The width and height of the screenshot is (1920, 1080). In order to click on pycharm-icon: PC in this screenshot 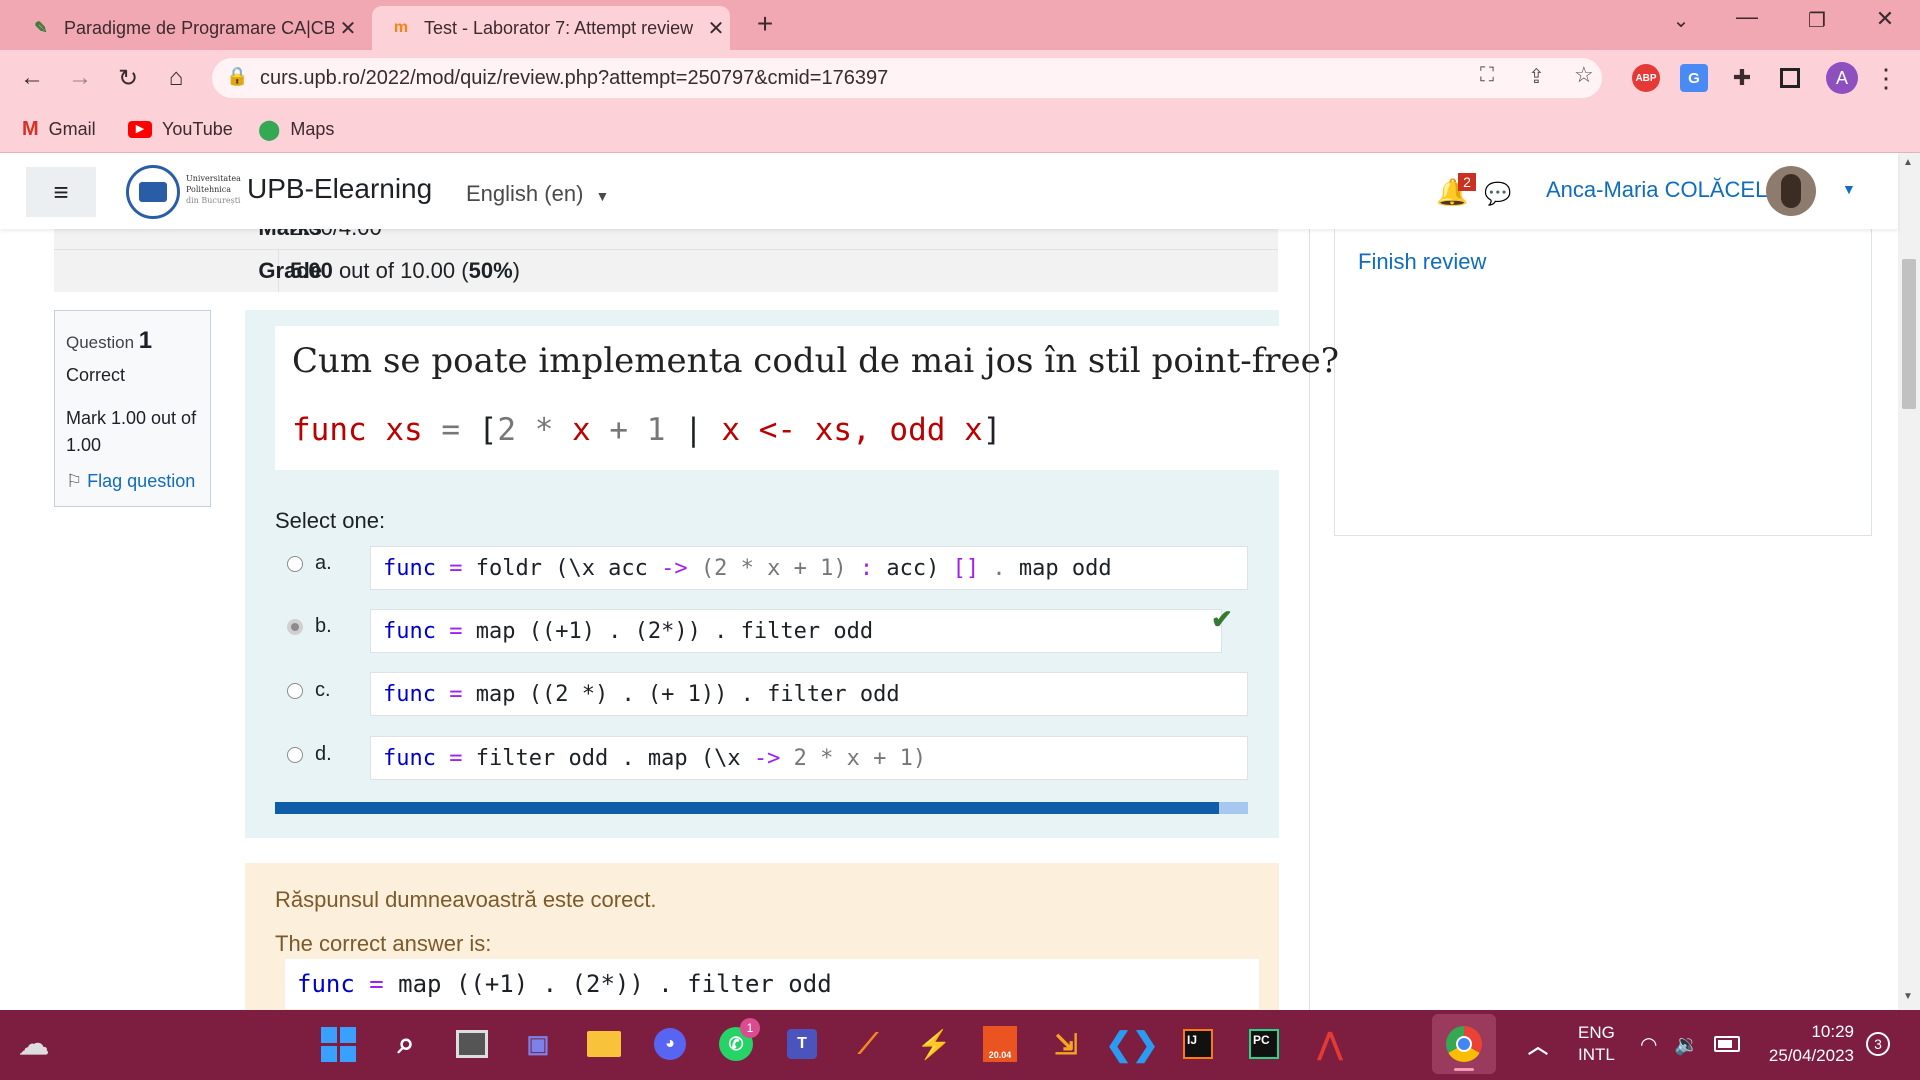, I will do `click(1264, 1044)`.